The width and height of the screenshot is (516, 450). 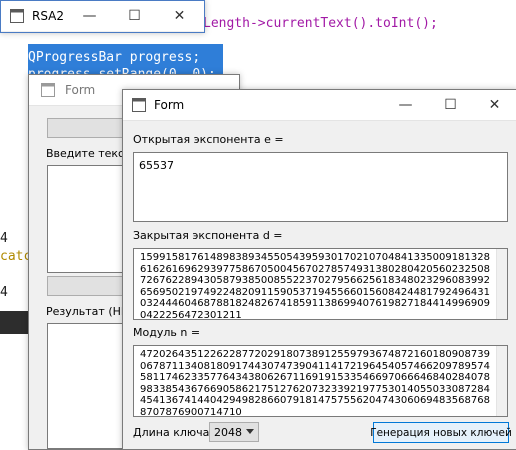 I want to click on n-label: Модуль n =, so click(x=167, y=332).